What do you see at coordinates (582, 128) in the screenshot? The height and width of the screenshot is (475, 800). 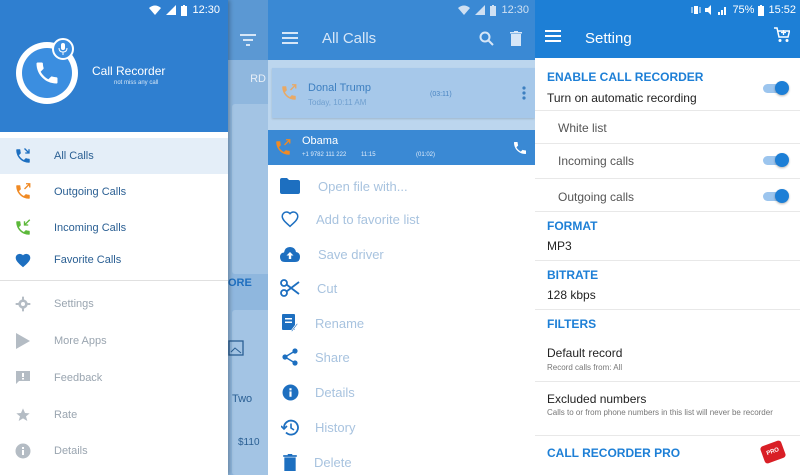 I see `white-list-item: White list` at bounding box center [582, 128].